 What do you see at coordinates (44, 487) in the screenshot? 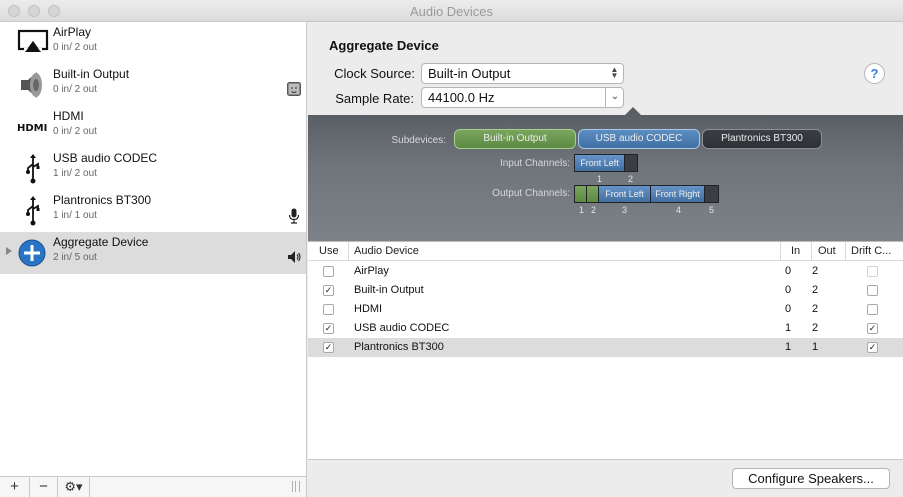
I see `remove-device-button: −` at bounding box center [44, 487].